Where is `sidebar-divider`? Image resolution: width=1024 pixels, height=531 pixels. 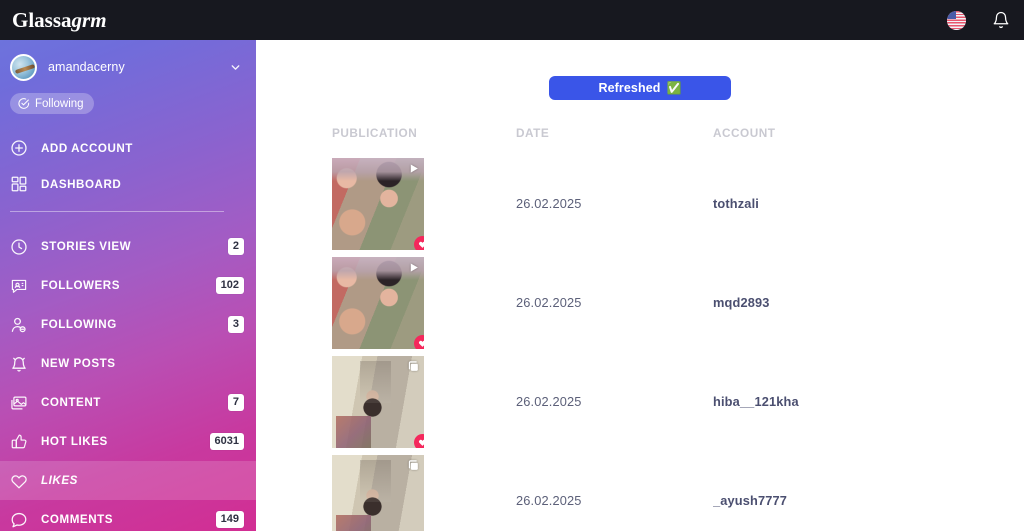
sidebar-divider is located at coordinates (117, 211).